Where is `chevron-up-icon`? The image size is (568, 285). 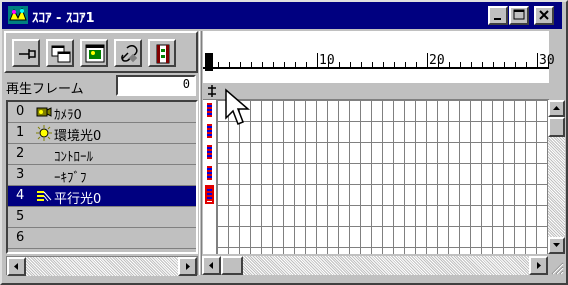 chevron-up-icon is located at coordinates (556, 108).